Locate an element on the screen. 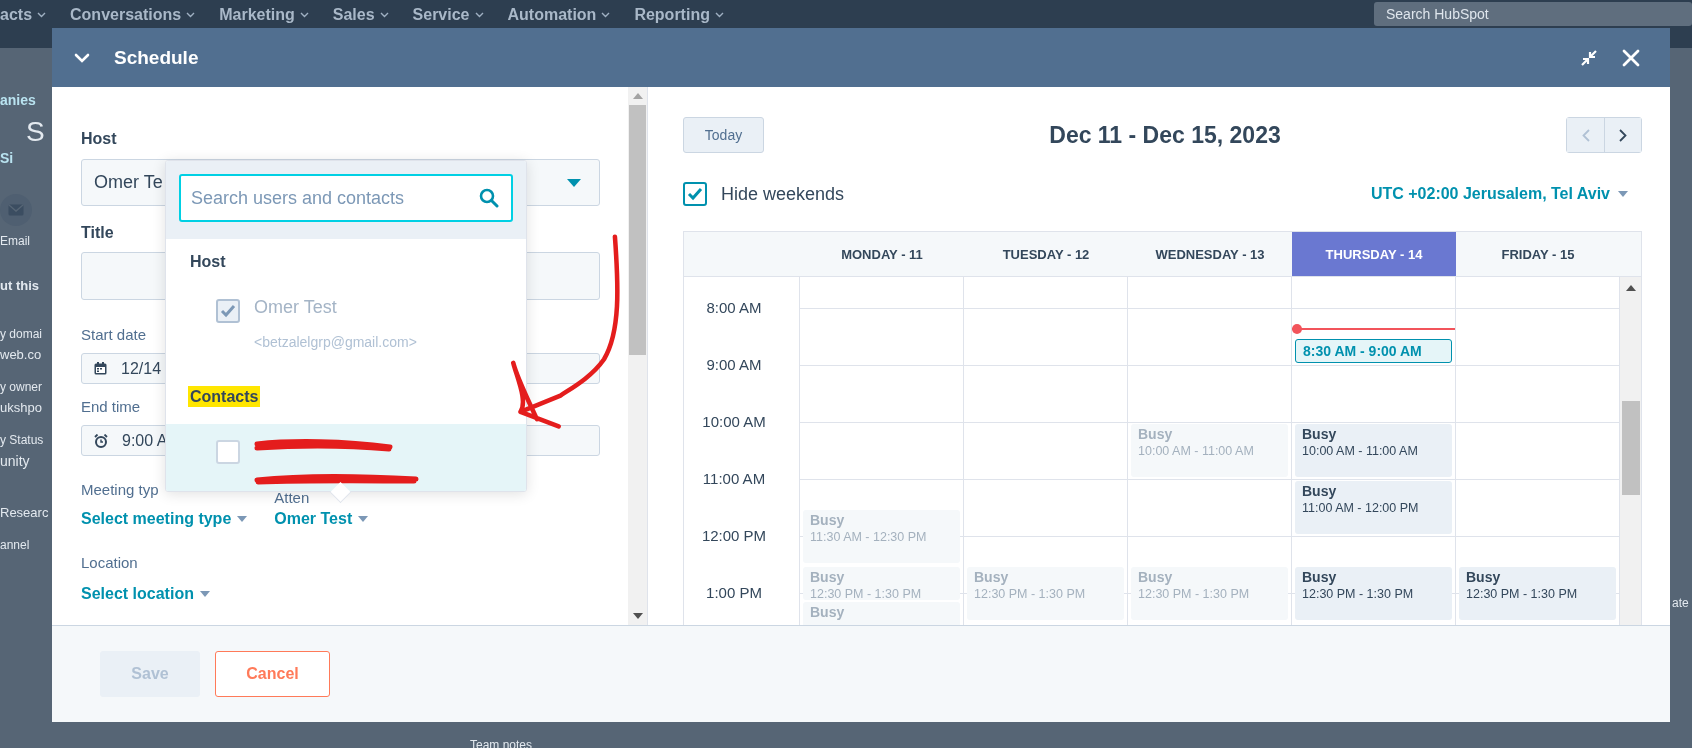 This screenshot has width=1692, height=748. nav-menu-item: Automation is located at coordinates (552, 15).